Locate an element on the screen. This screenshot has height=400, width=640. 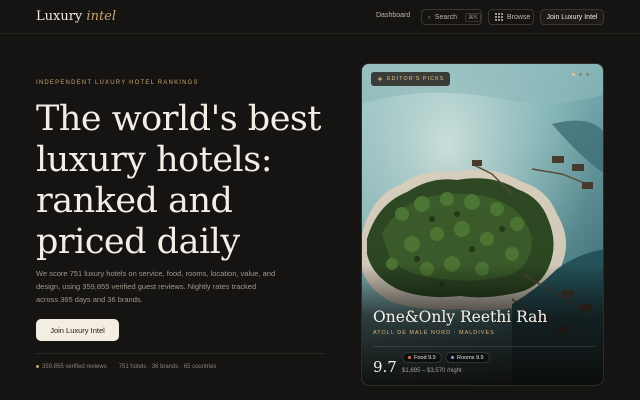
stat-counts: 751 hotels · 36 brands · 65 countries is located at coordinates (167, 367).